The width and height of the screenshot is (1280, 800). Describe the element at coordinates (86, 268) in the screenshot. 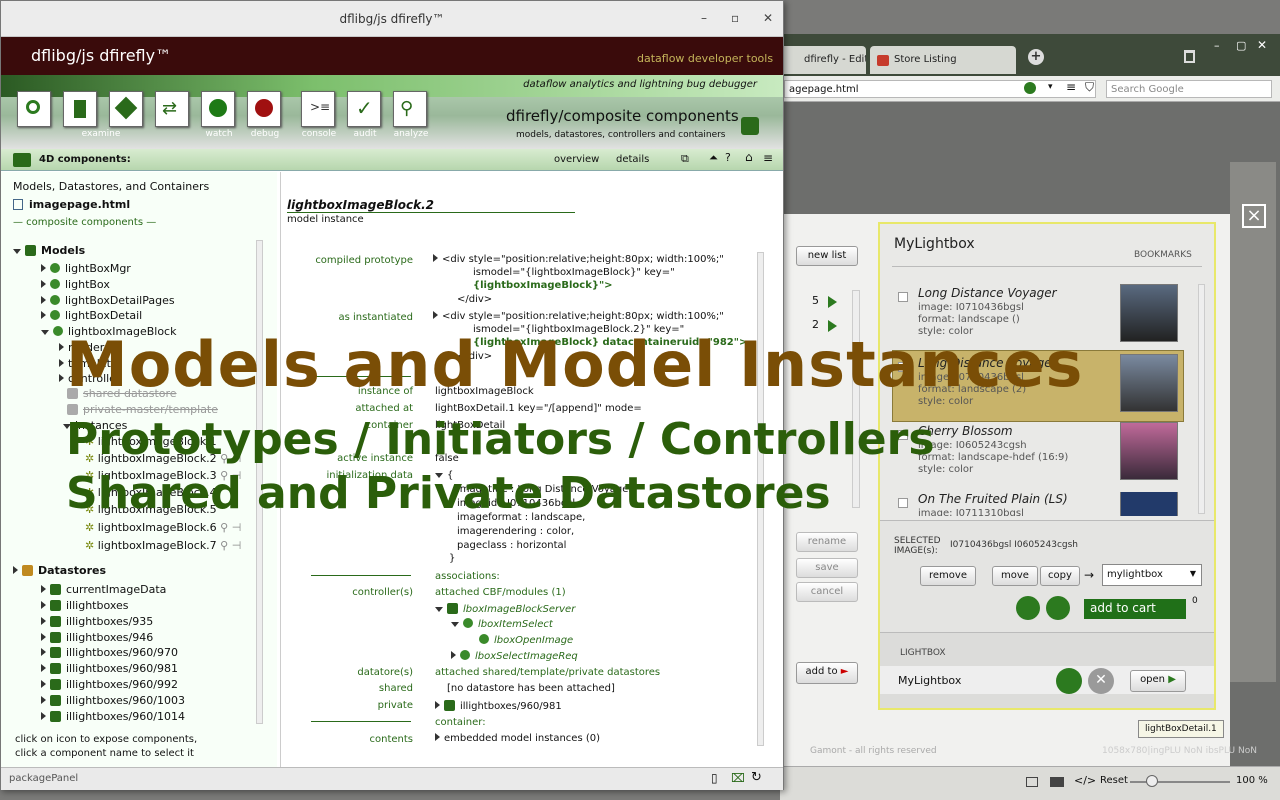

I see `tree-item: lightBoxMgr` at that location.